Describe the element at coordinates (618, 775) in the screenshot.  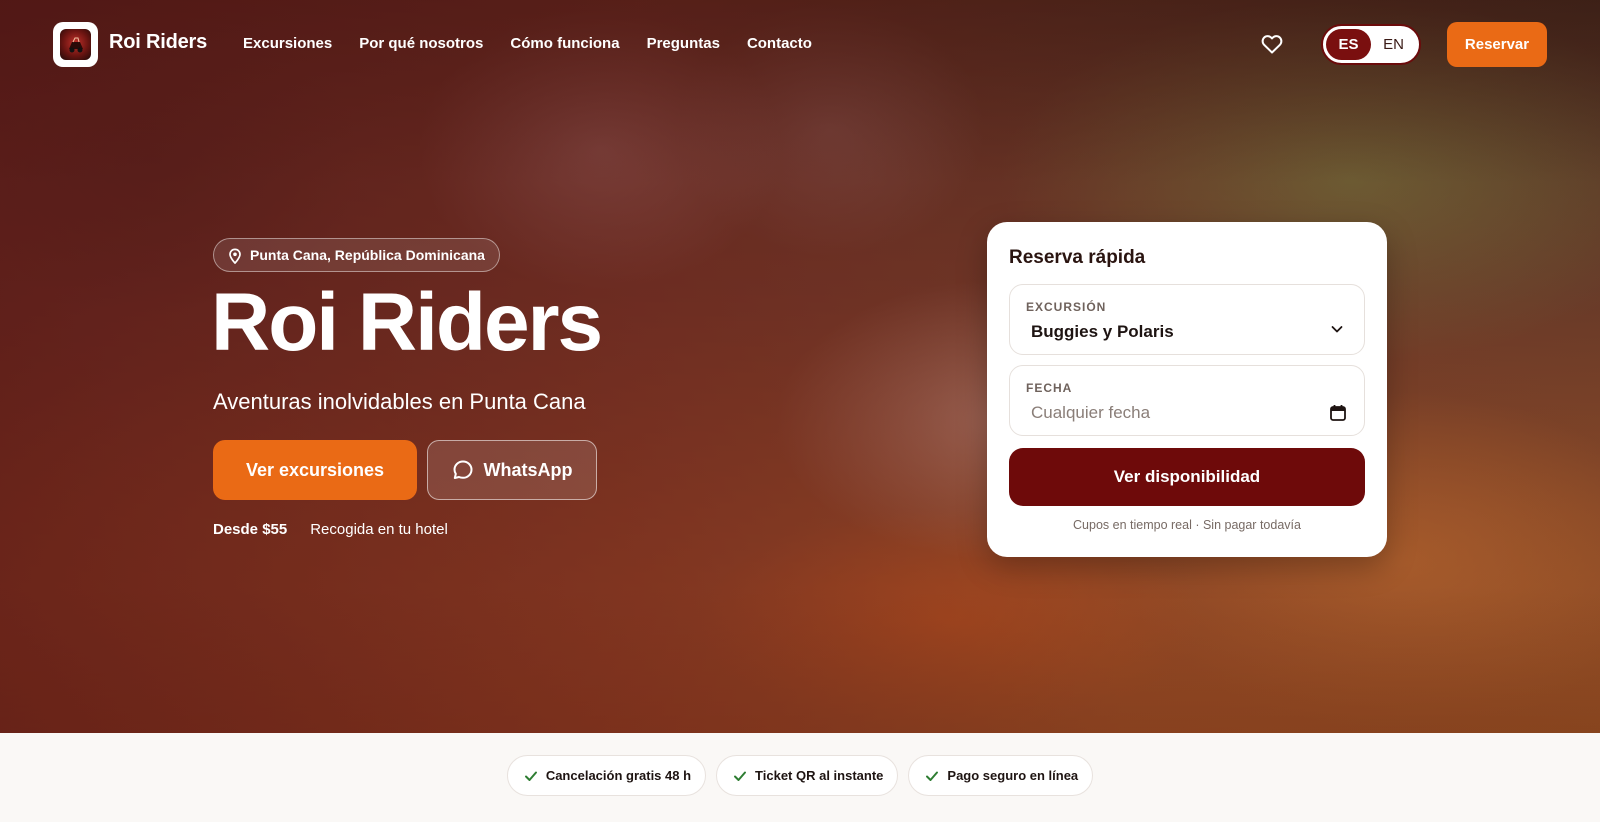
I see `badge-label: Cancelación gratis 48 h` at that location.